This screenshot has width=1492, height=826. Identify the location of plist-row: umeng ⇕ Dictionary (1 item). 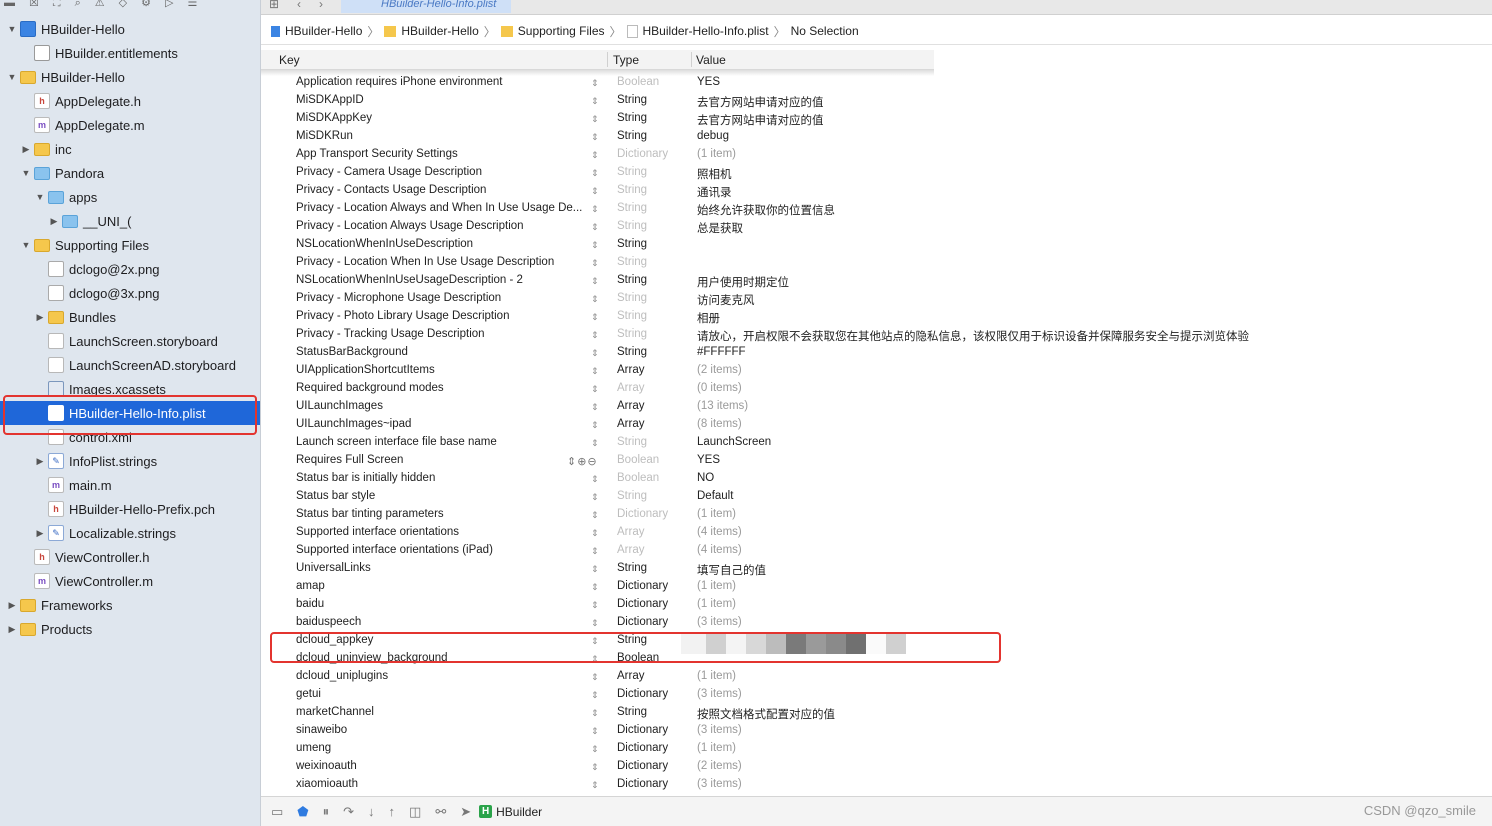
(876, 751).